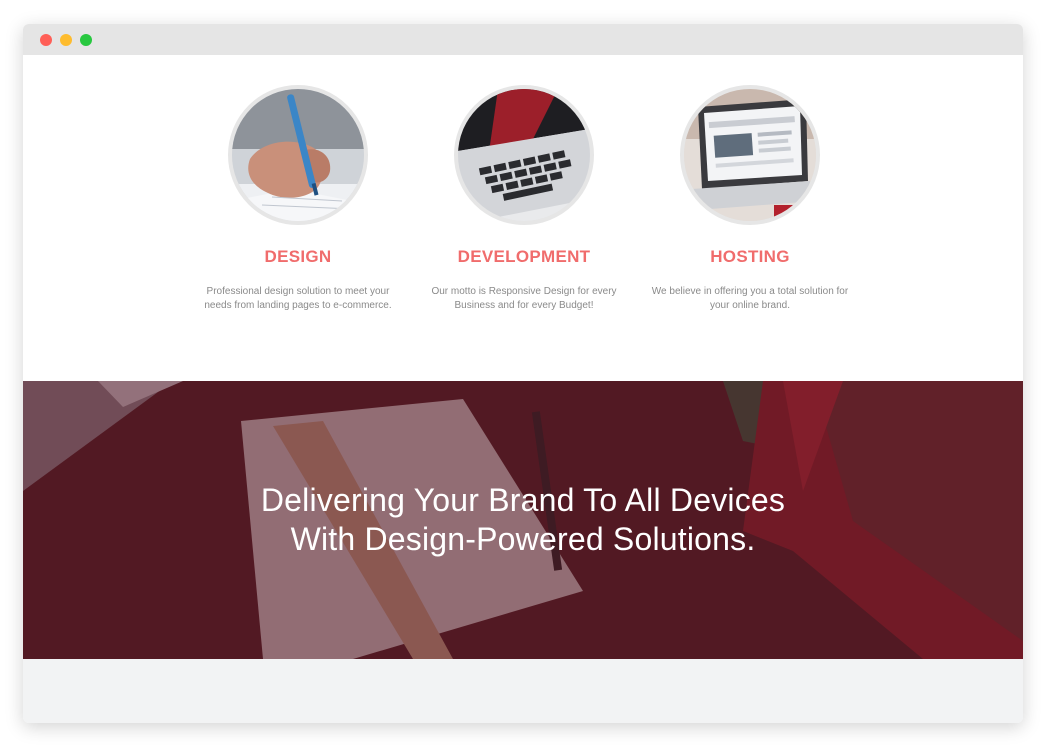 This screenshot has height=754, width=1043. Describe the element at coordinates (750, 155) in the screenshot. I see `hosting-image` at that location.